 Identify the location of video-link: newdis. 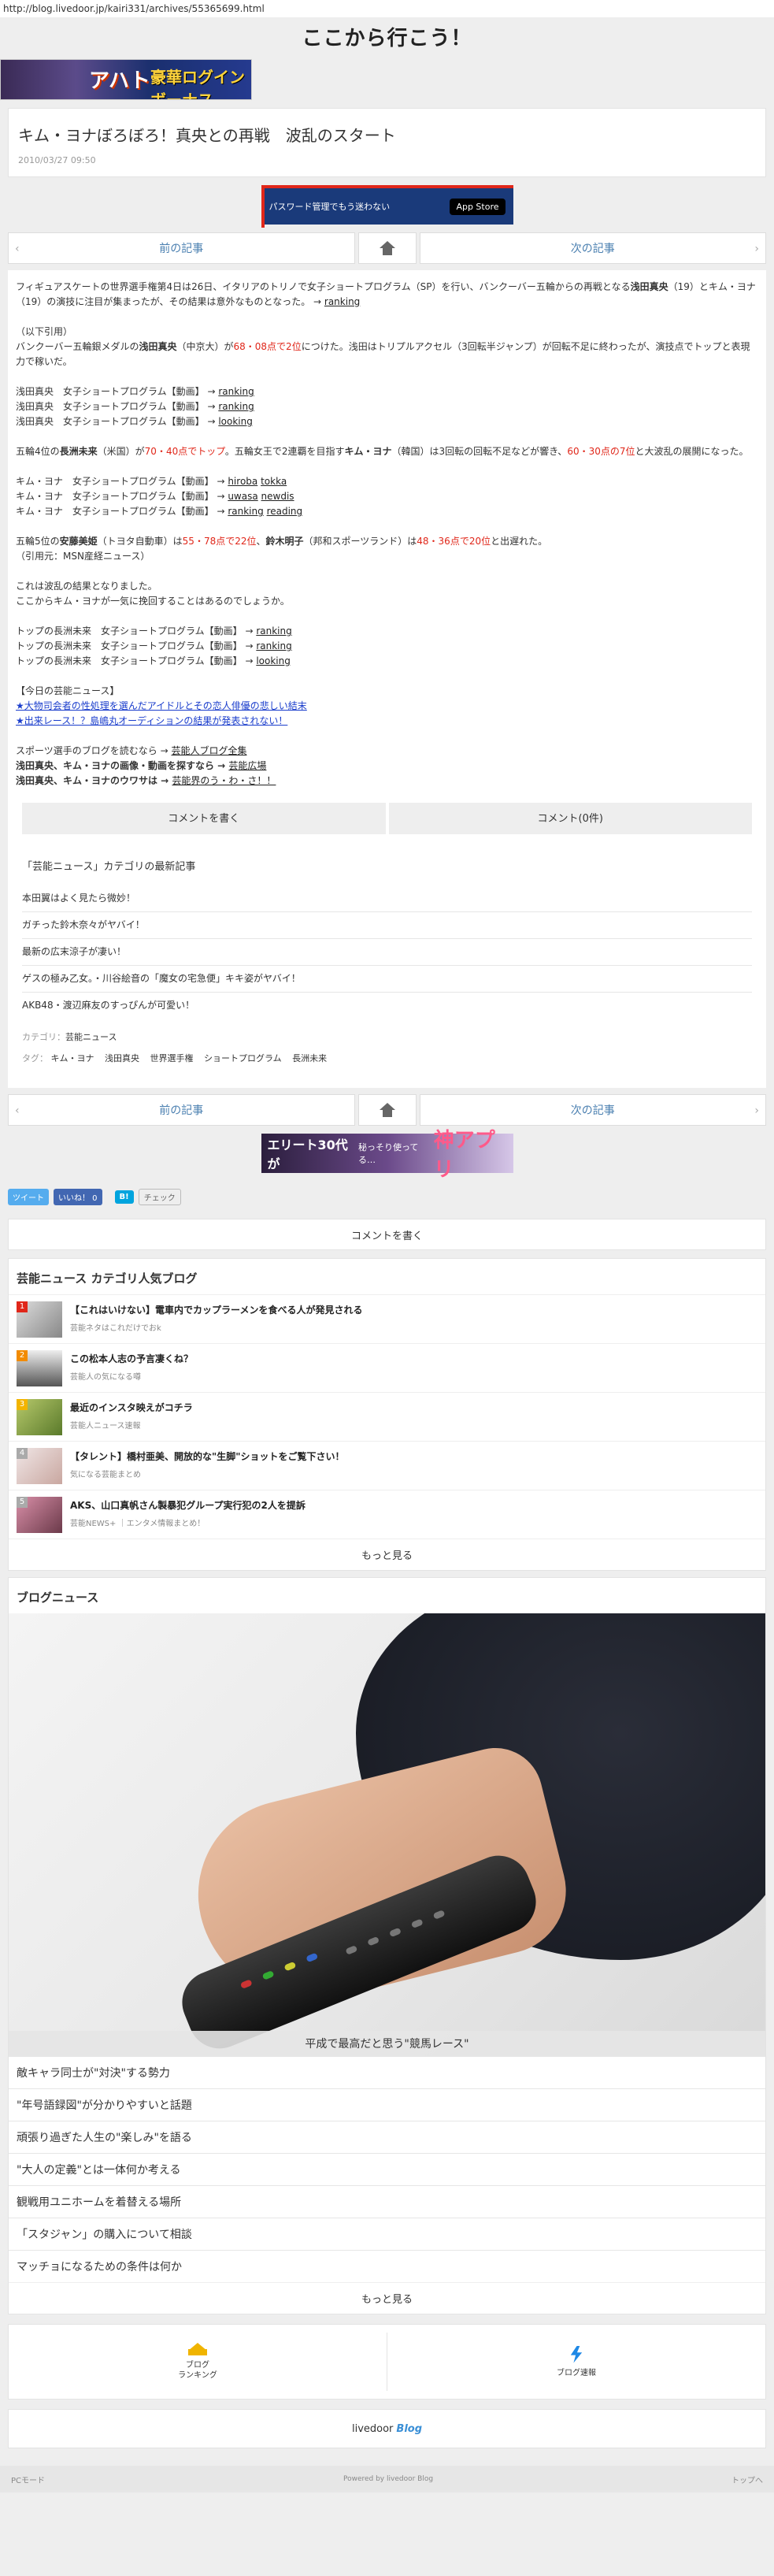
(277, 496).